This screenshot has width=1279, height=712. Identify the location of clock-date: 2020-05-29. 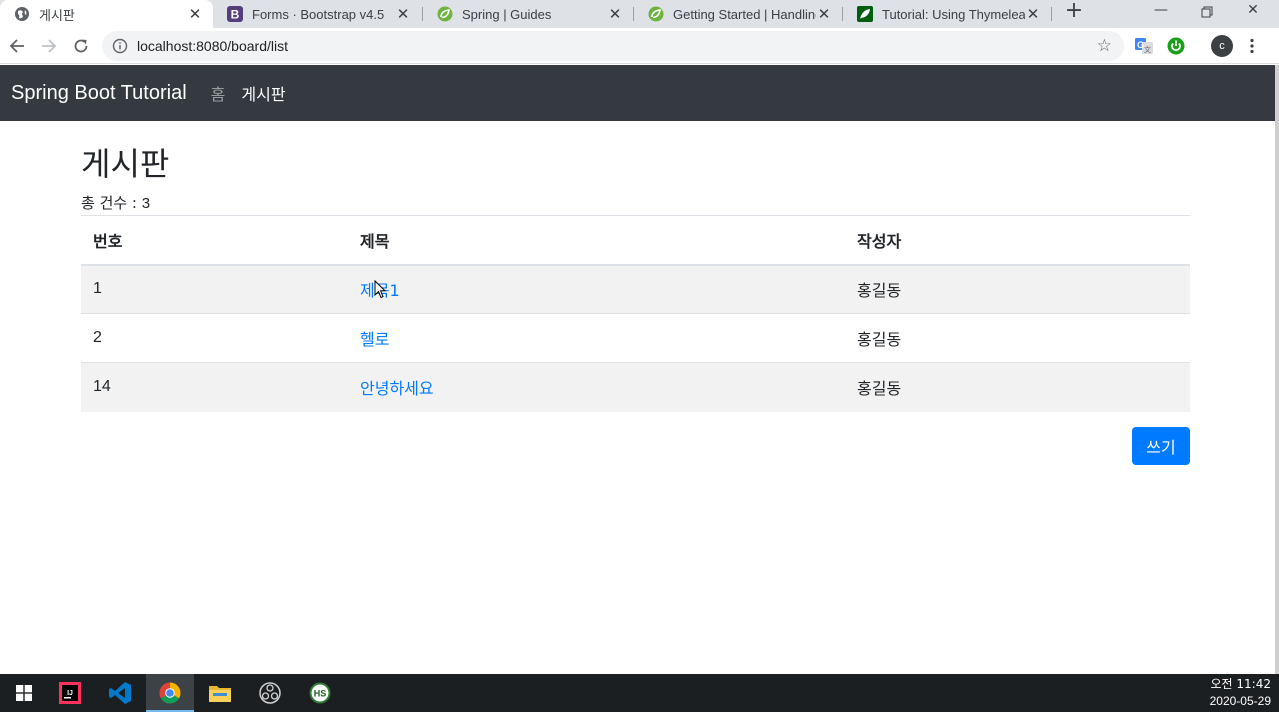
(1240, 701).